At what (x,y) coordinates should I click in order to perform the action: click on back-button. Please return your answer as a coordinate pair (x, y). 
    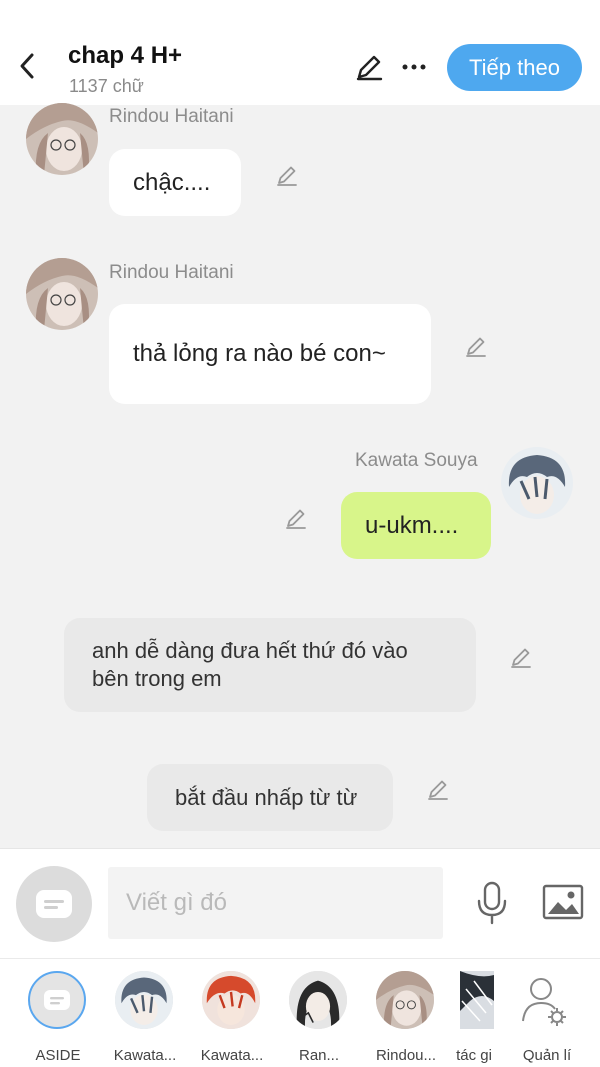
    Looking at the image, I should click on (27, 66).